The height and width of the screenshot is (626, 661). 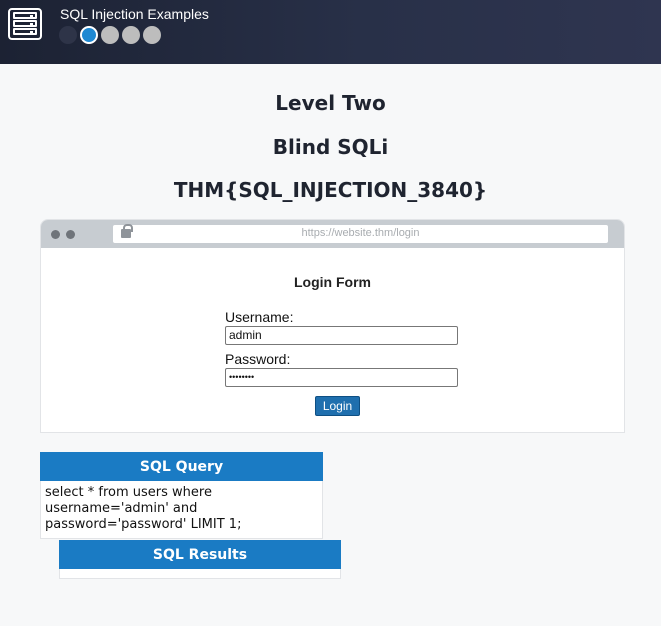 I want to click on browser-toolbar: https://website.thm/login, so click(x=332, y=234).